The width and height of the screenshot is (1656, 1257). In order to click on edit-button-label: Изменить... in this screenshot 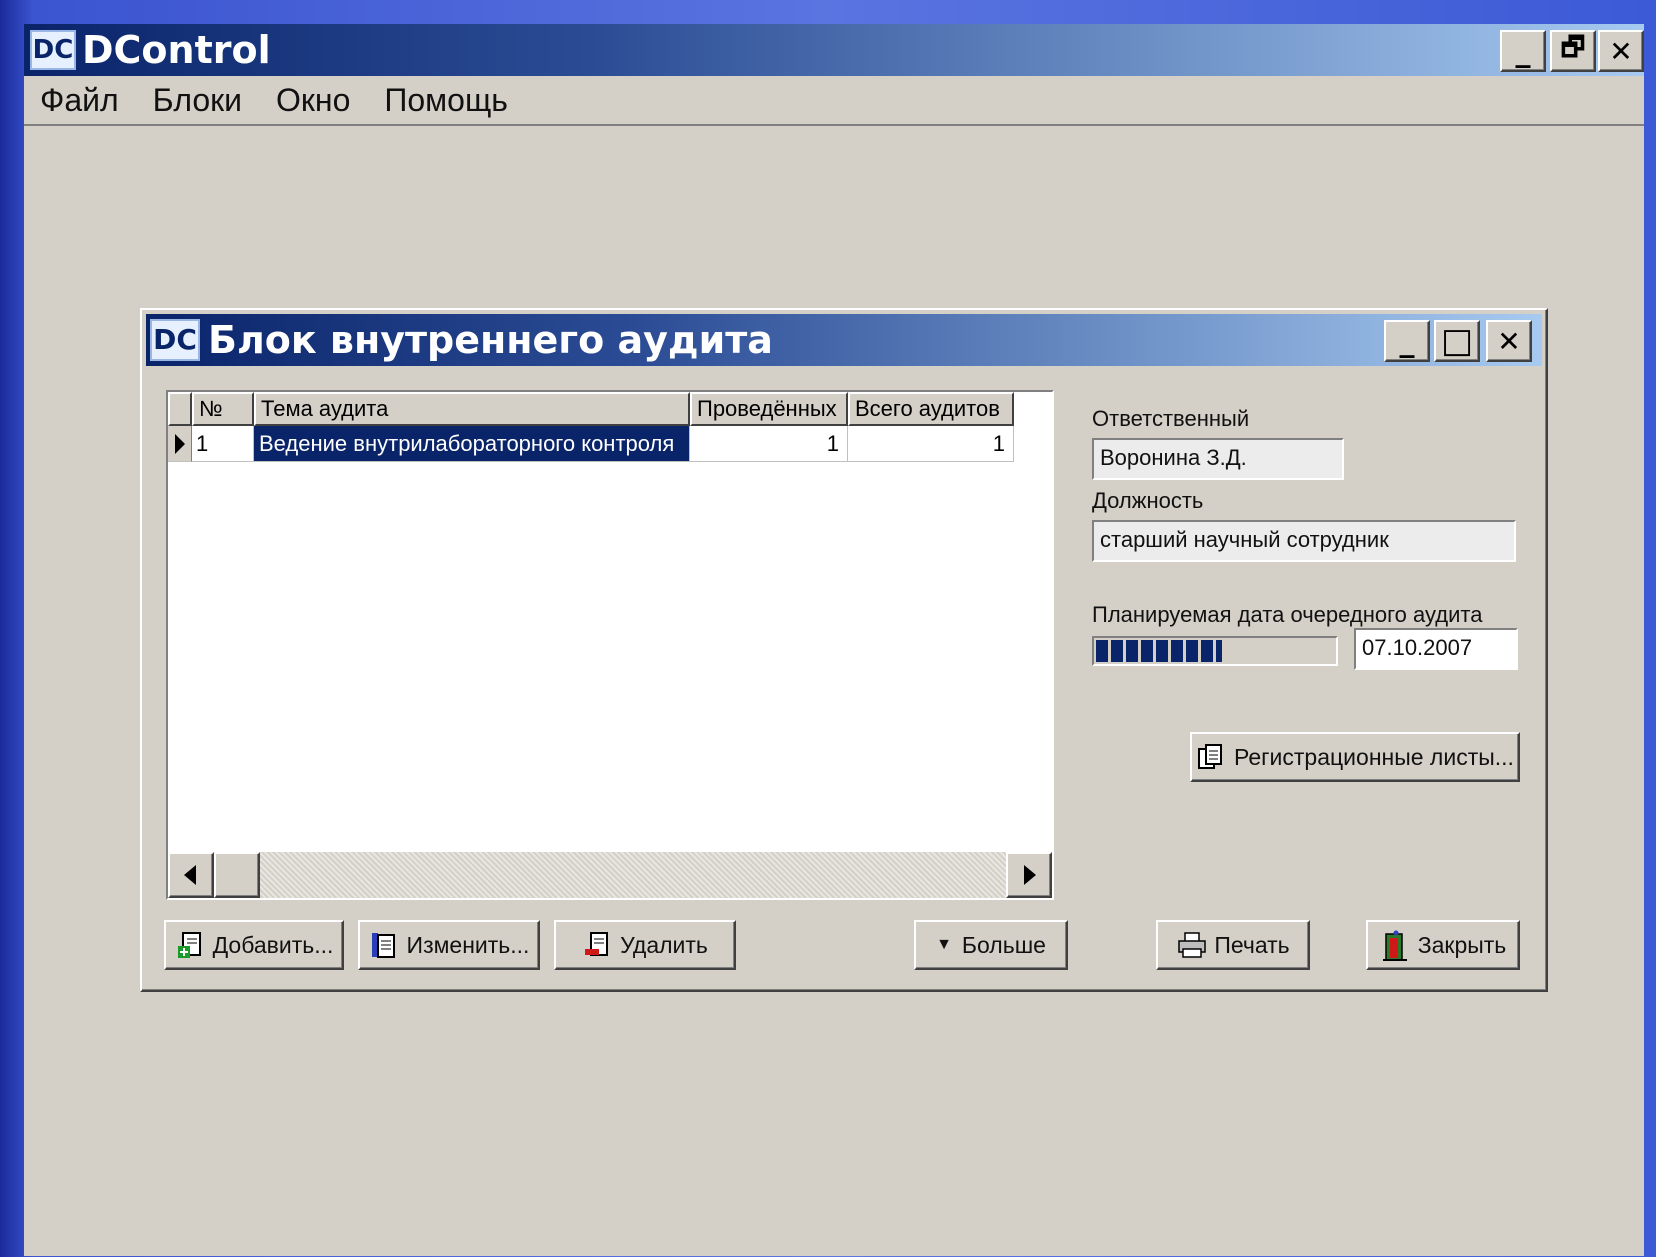, I will do `click(468, 944)`.